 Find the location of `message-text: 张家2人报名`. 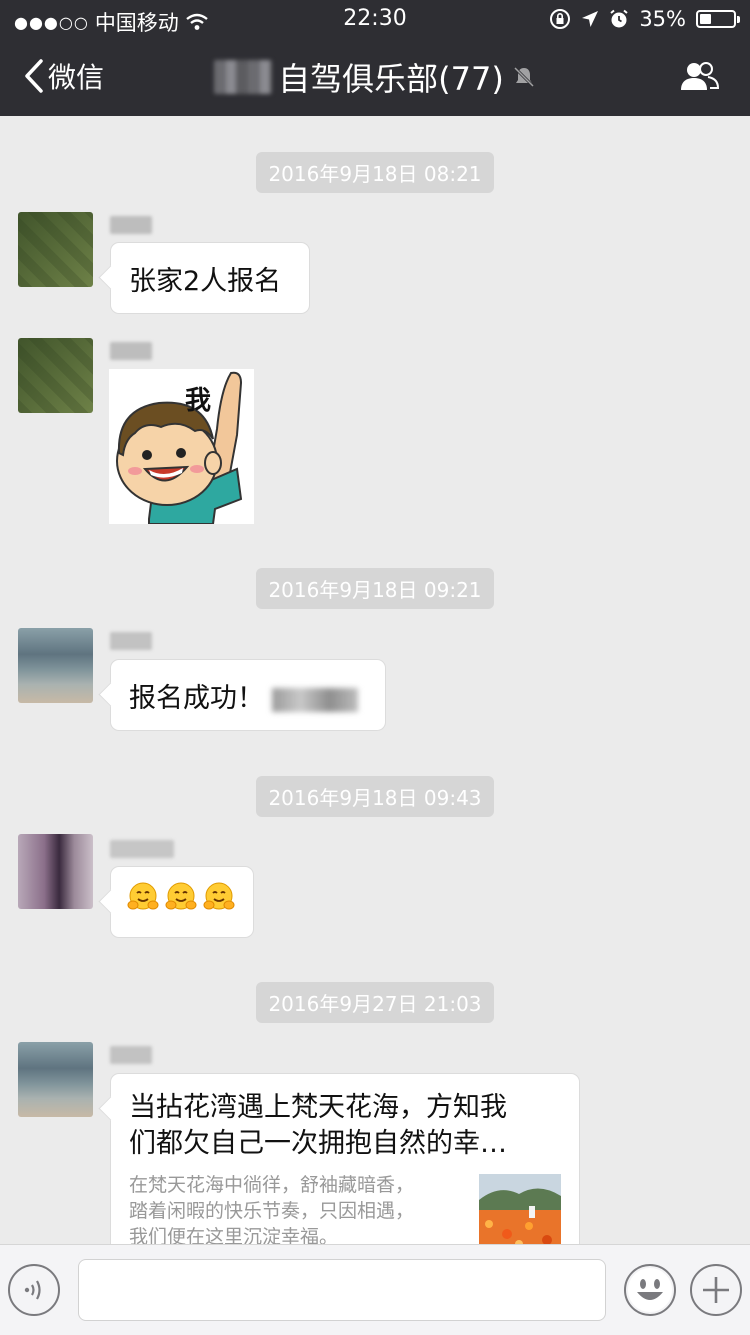

message-text: 张家2人报名 is located at coordinates (205, 281).